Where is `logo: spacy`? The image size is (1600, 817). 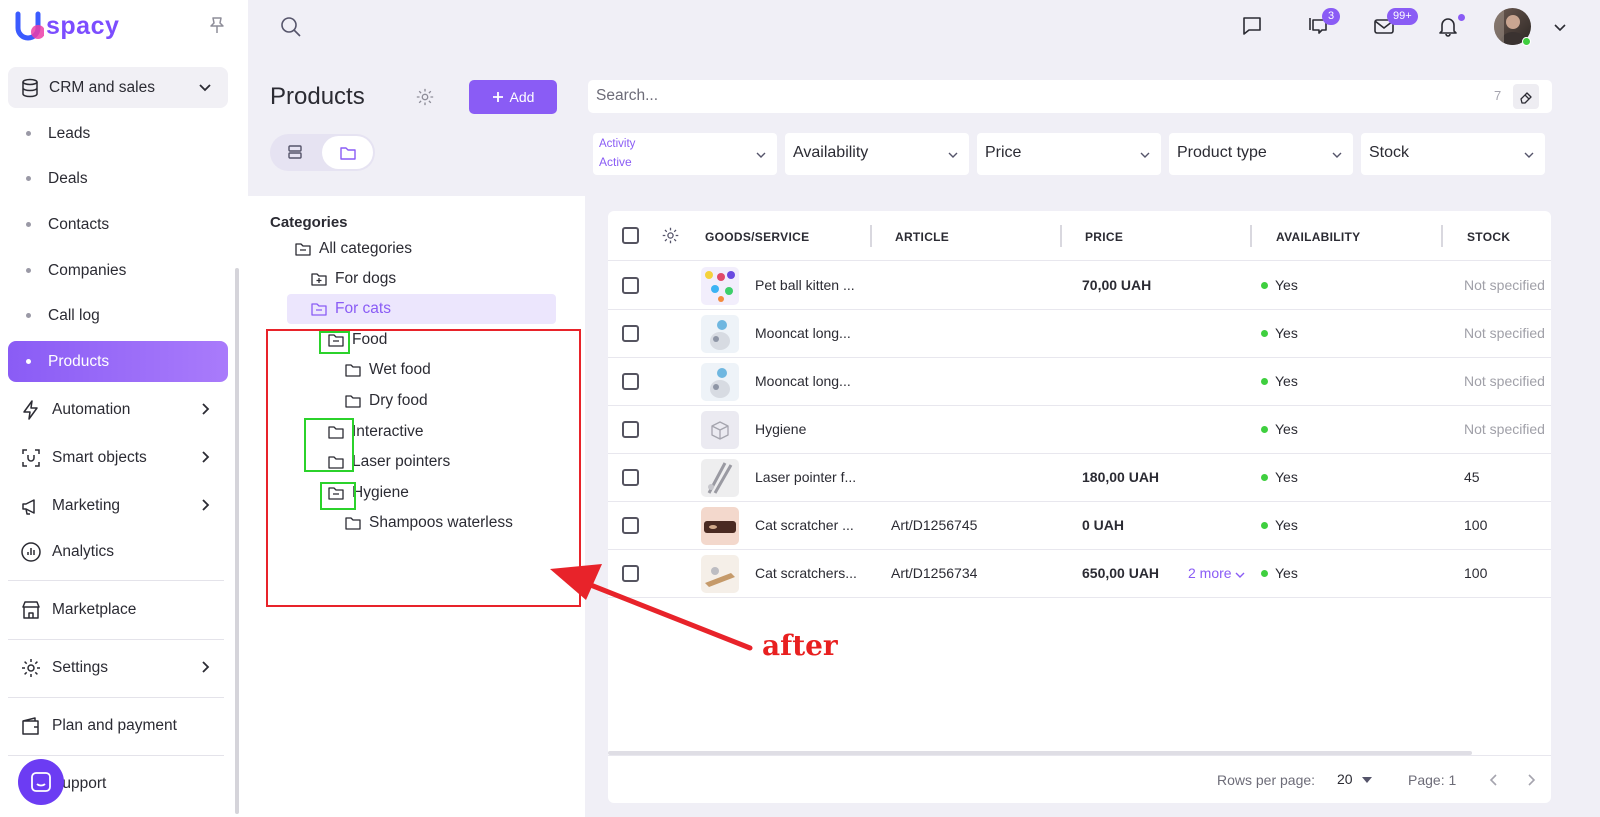 logo: spacy is located at coordinates (66, 26).